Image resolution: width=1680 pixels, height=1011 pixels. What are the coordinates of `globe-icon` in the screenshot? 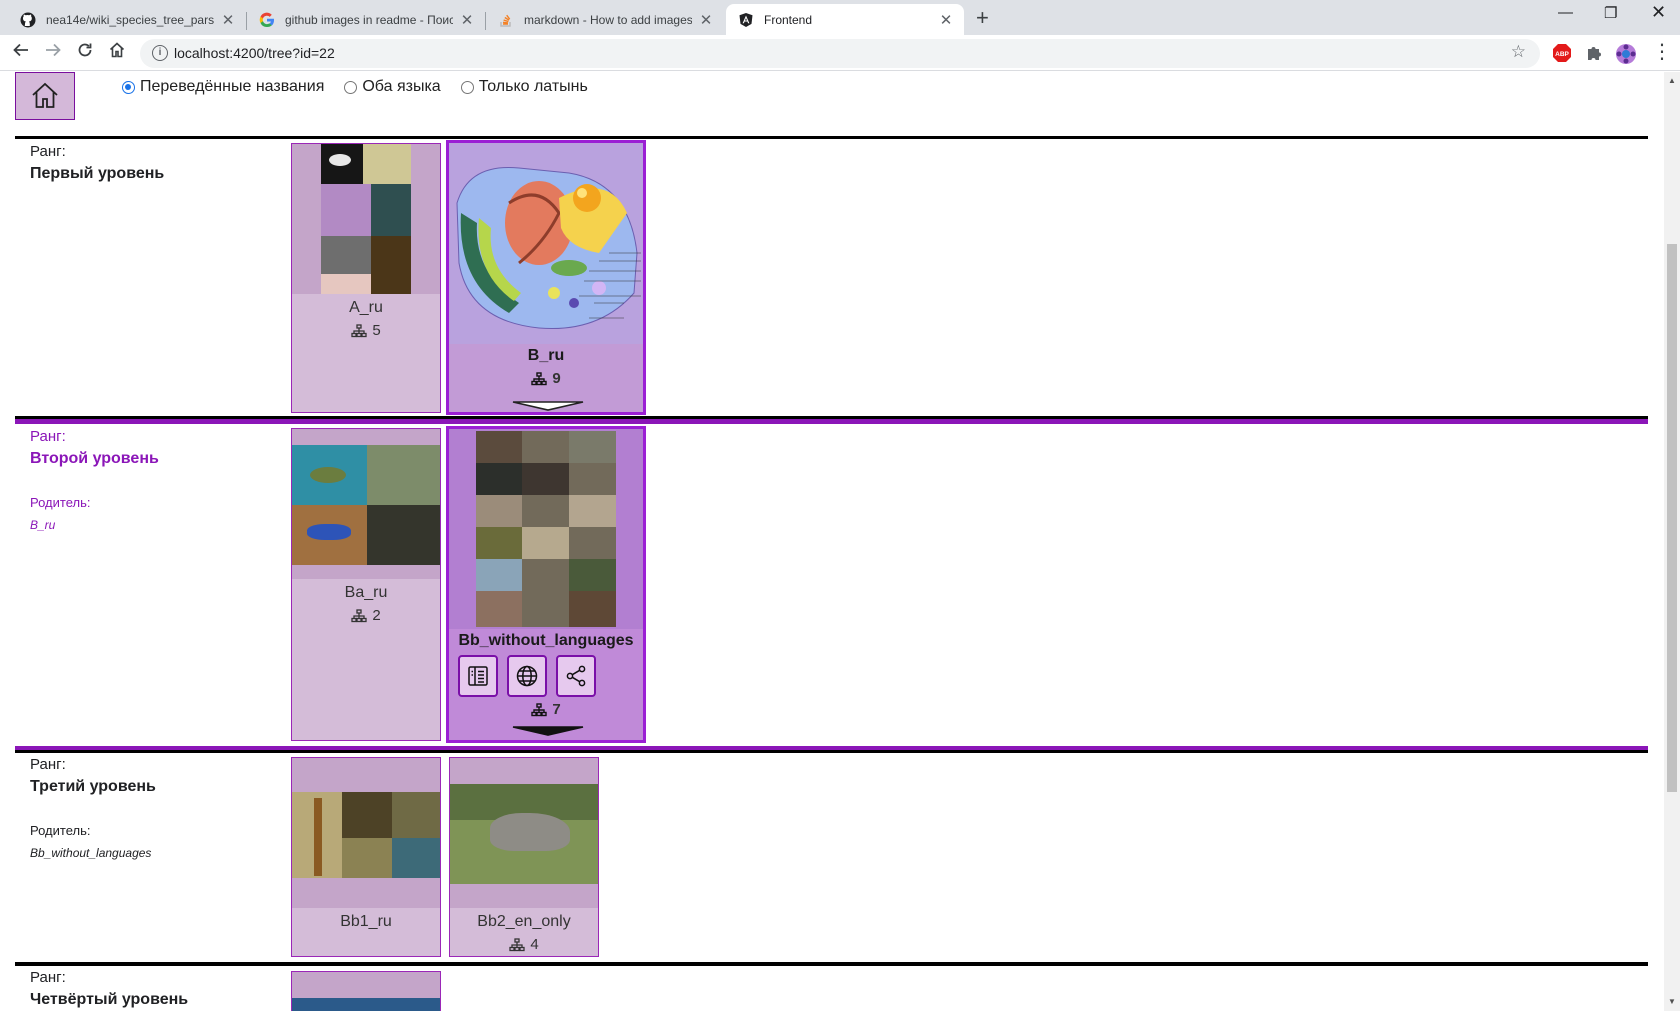 It's located at (527, 676).